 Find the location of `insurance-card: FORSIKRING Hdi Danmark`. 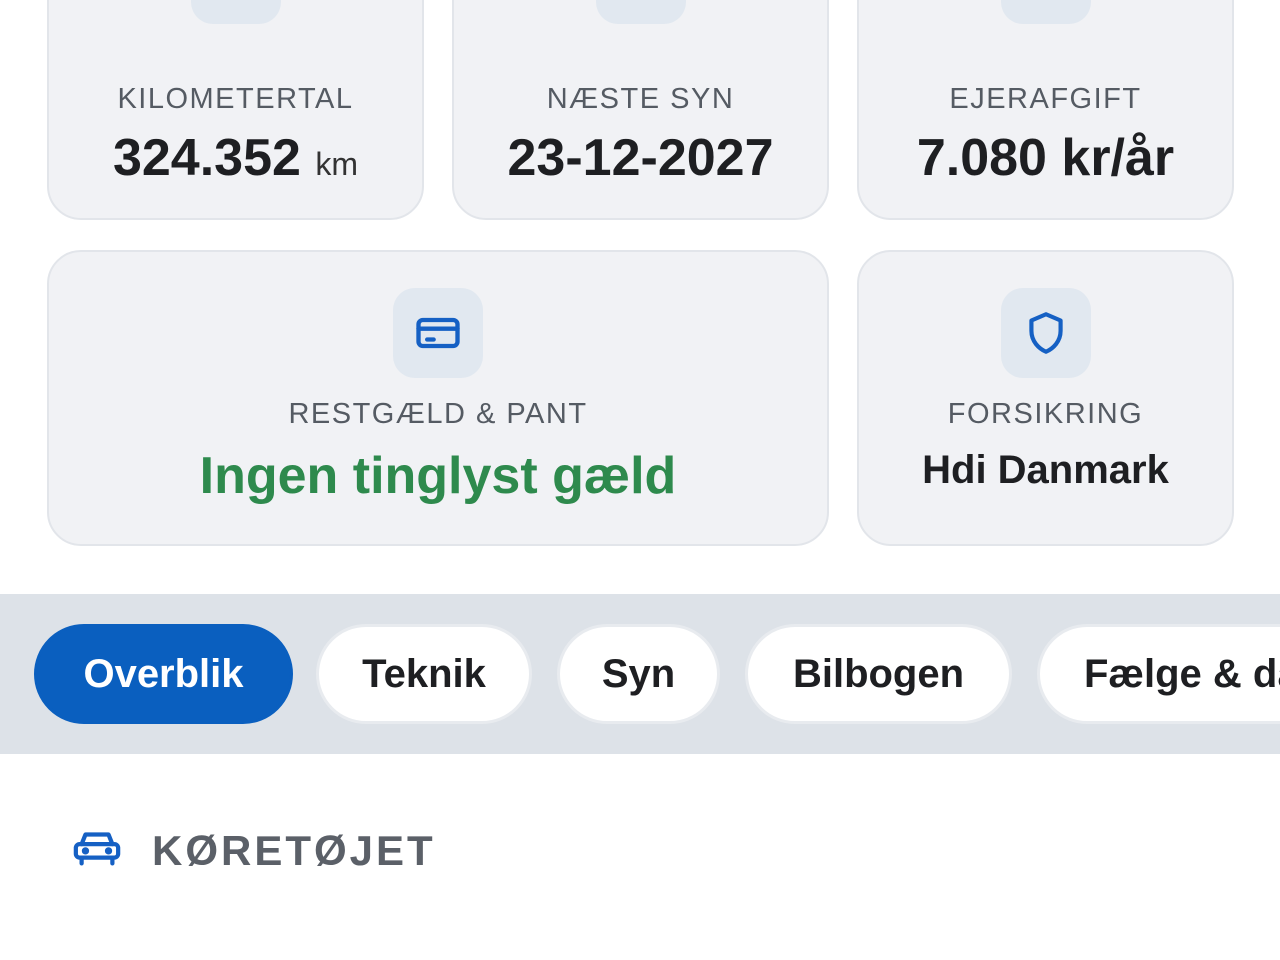

insurance-card: FORSIKRING Hdi Danmark is located at coordinates (1045, 398).